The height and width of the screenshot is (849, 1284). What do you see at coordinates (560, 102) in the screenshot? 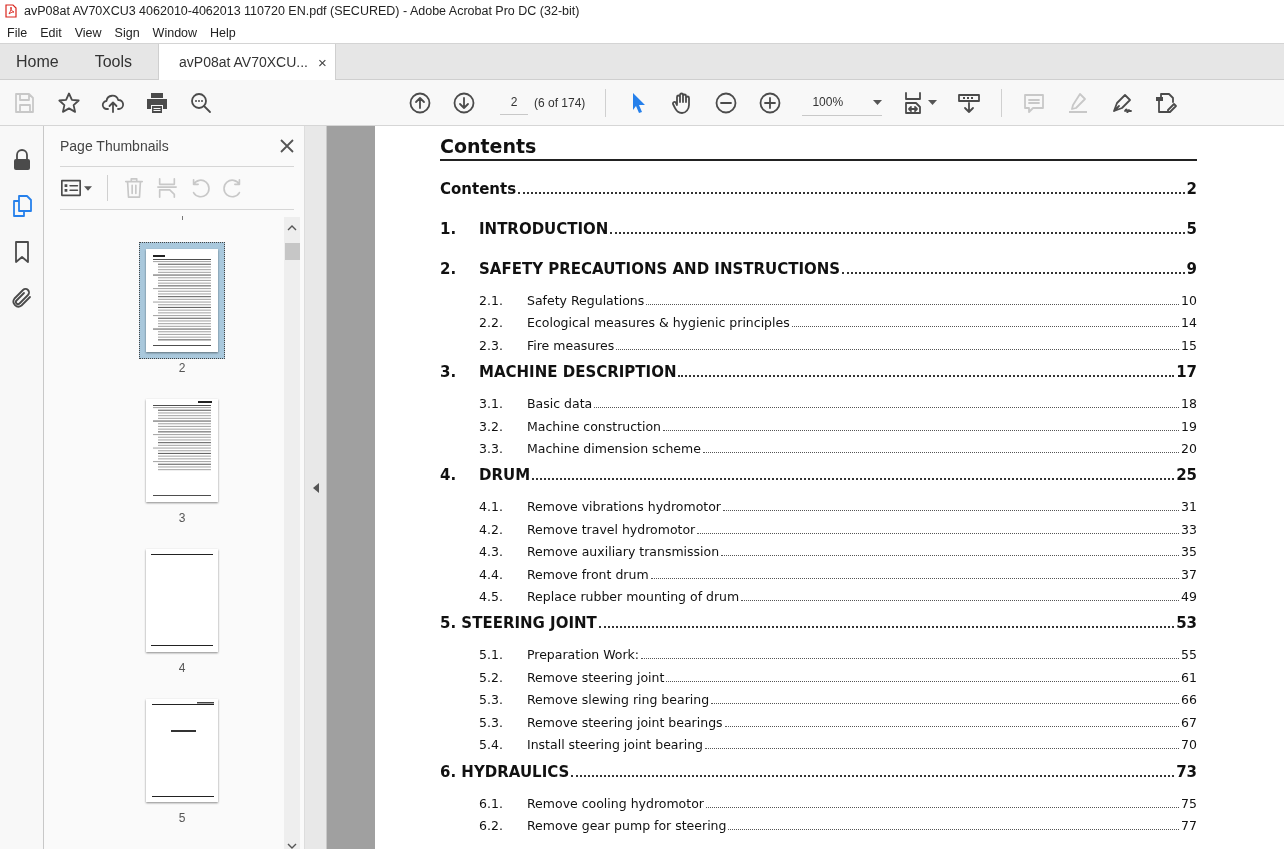
I see `page-count: (6 of 174)` at bounding box center [560, 102].